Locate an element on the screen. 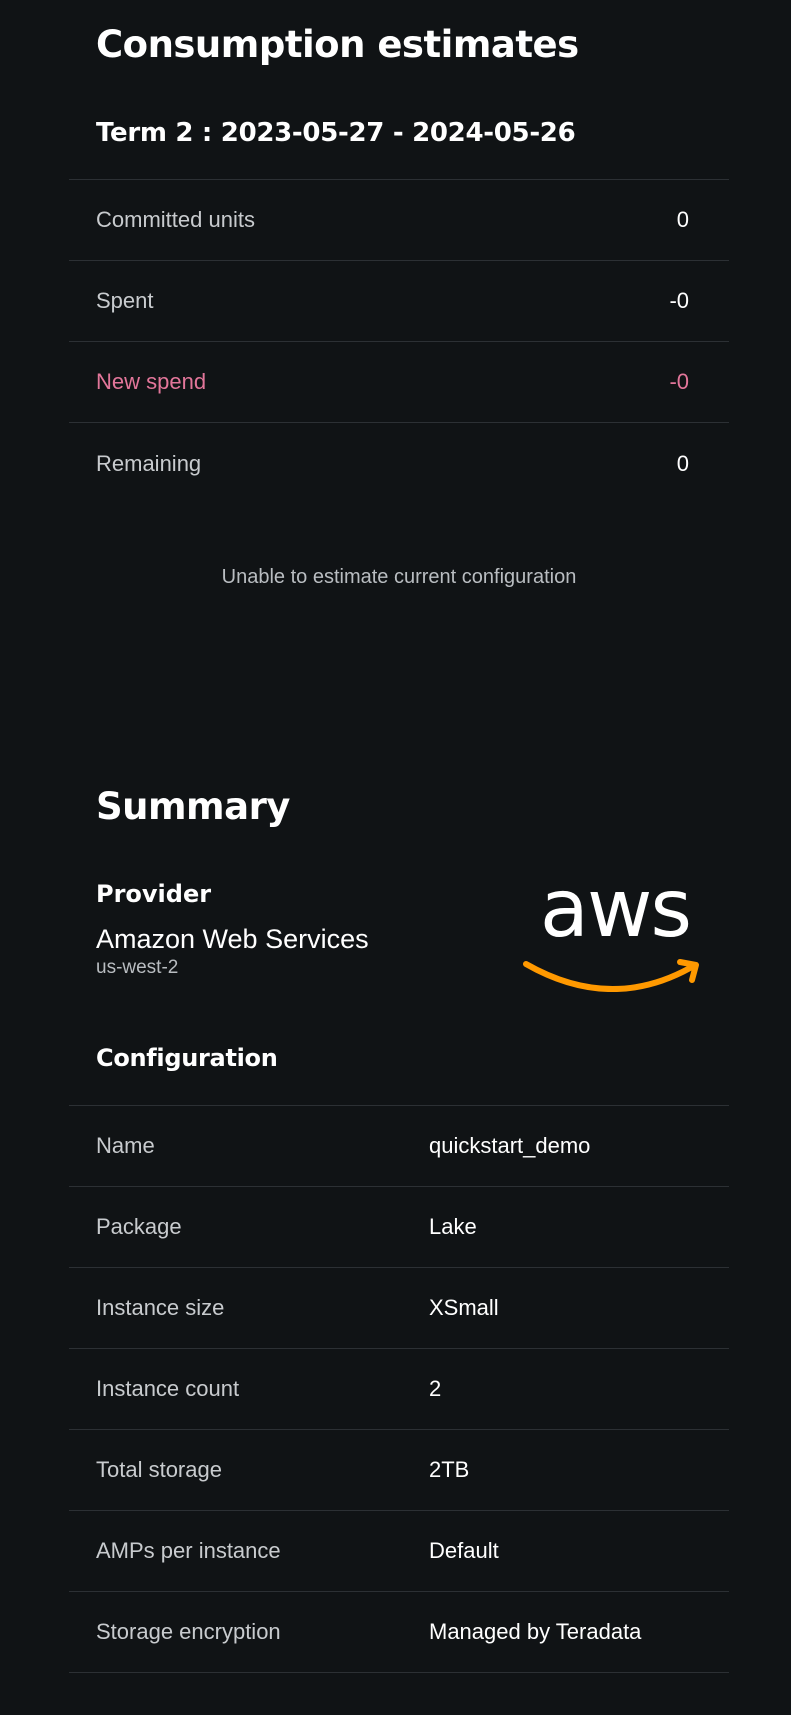  config-label: Package is located at coordinates (139, 1226).